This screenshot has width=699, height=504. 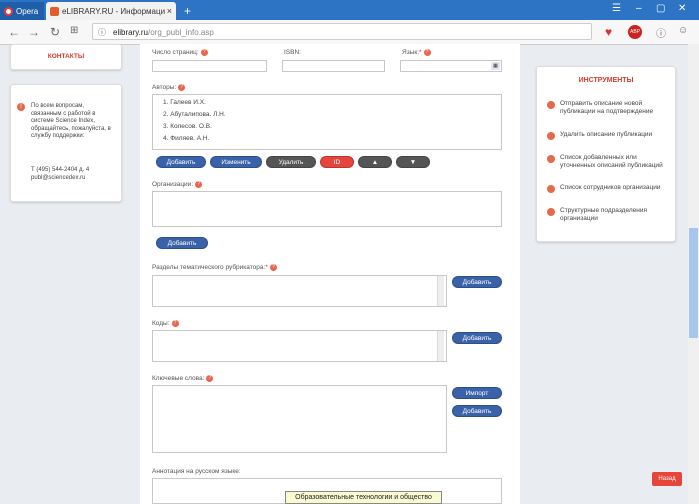 What do you see at coordinates (451, 66) in the screenshot?
I see `language-select: ▦` at bounding box center [451, 66].